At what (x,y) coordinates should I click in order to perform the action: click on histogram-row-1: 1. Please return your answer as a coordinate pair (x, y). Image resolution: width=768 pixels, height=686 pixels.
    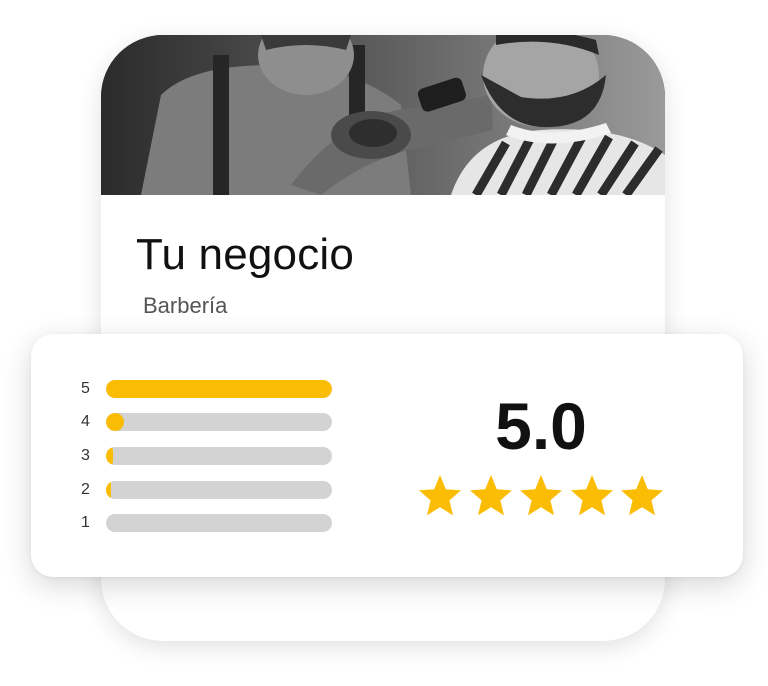
    Looking at the image, I should click on (211, 523).